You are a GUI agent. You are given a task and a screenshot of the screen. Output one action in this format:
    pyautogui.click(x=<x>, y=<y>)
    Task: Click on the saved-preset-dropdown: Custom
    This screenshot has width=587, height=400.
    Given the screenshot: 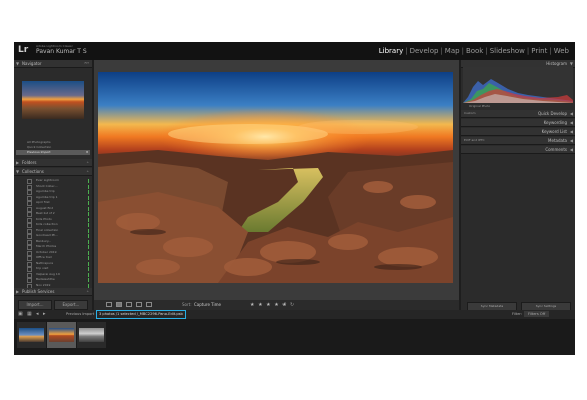 What is the action you would take?
    pyautogui.click(x=470, y=113)
    